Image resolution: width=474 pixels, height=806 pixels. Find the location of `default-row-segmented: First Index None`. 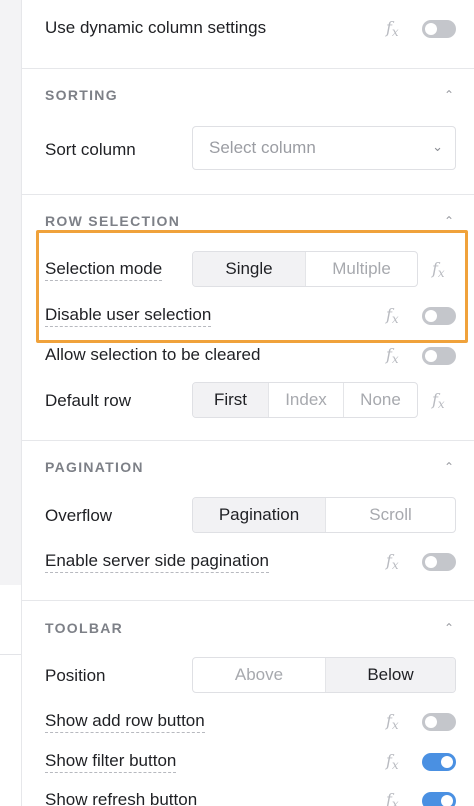

default-row-segmented: First Index None is located at coordinates (305, 400).